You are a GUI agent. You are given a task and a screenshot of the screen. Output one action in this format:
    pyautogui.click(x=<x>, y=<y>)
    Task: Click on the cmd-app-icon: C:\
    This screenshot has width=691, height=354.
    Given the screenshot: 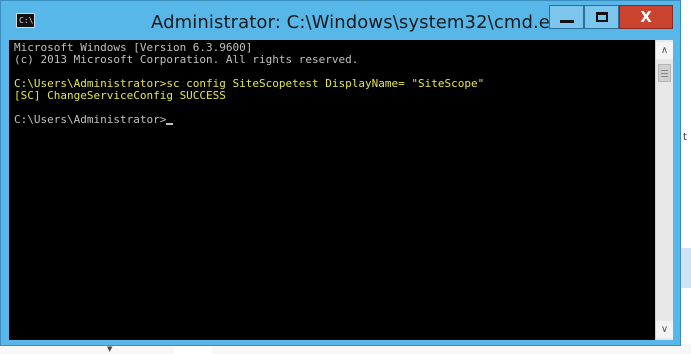 What is the action you would take?
    pyautogui.click(x=25, y=20)
    